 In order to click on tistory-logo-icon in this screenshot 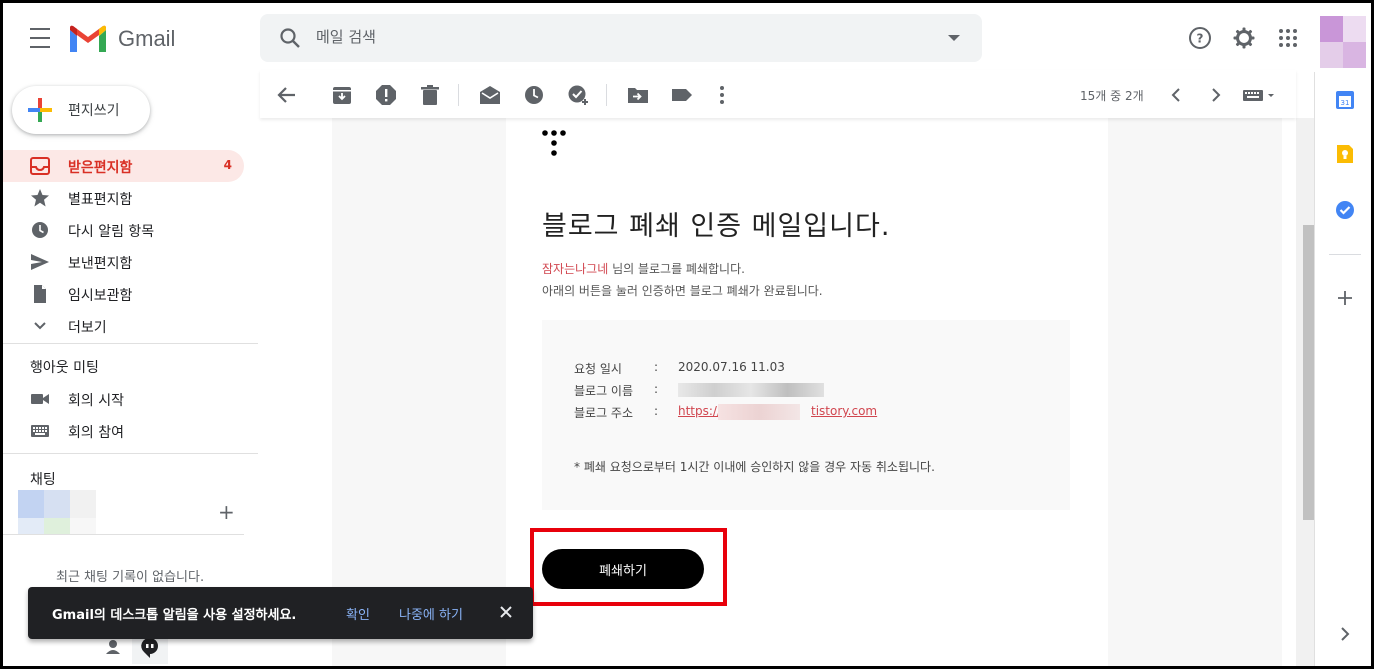, I will do `click(554, 143)`.